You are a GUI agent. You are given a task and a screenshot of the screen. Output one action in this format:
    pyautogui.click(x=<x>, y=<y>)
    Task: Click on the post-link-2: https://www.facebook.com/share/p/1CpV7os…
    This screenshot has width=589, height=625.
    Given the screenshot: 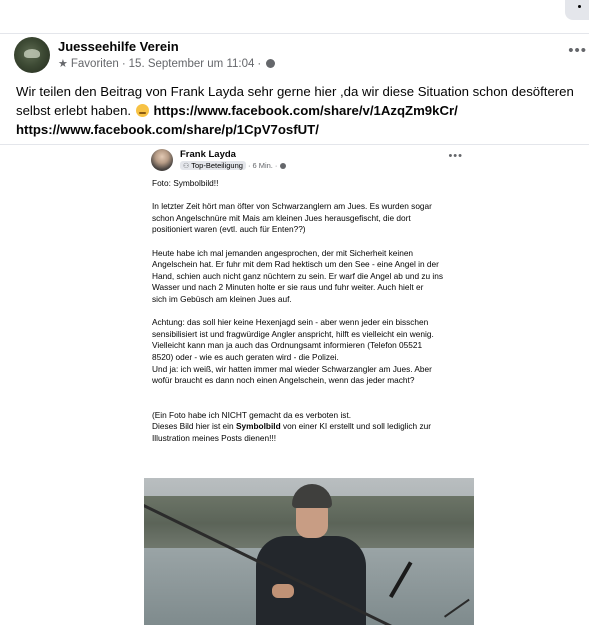 What is the action you would take?
    pyautogui.click(x=167, y=129)
    